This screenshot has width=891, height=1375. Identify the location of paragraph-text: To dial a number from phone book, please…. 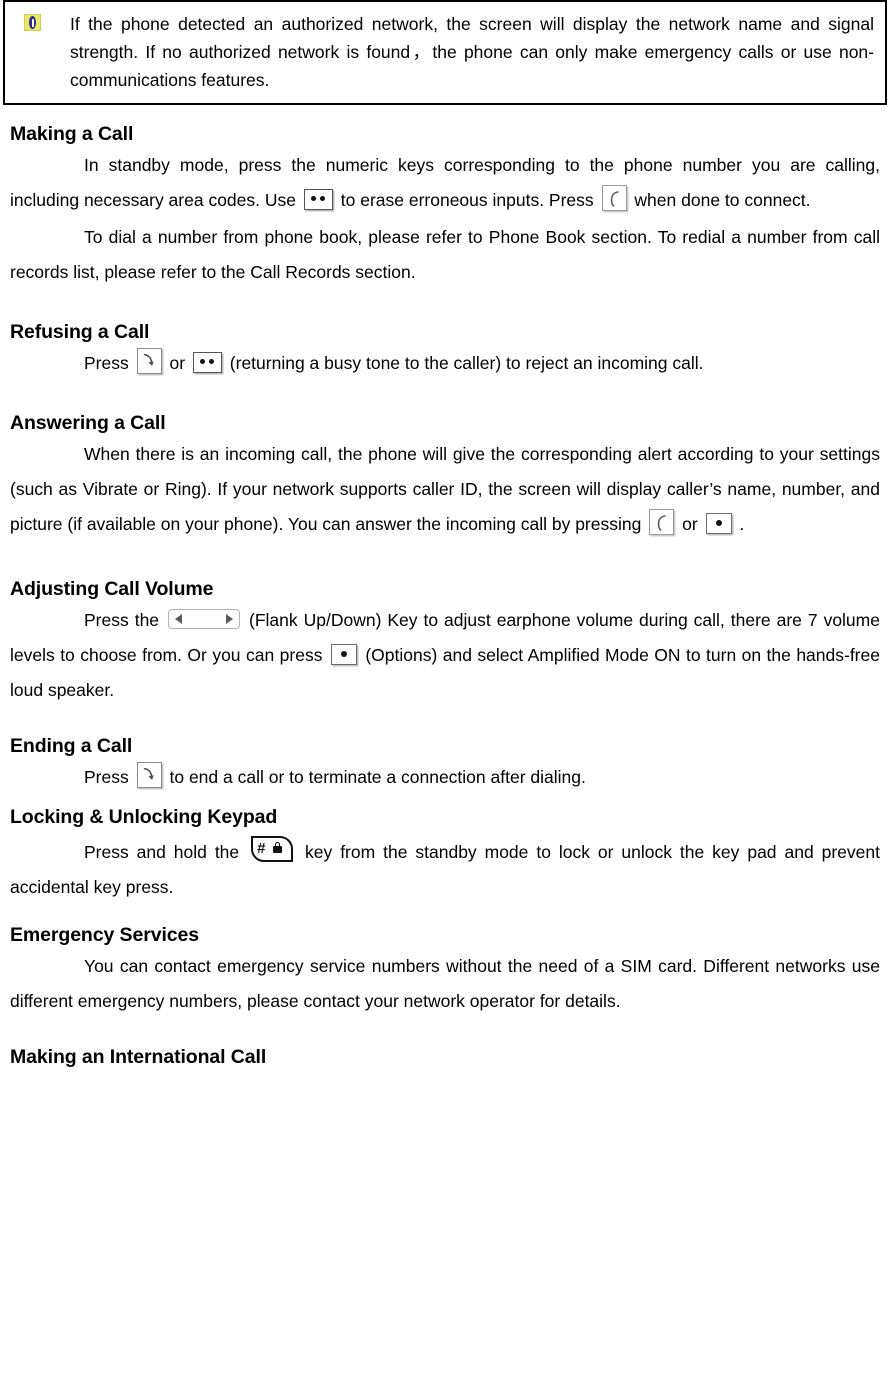
(445, 254).